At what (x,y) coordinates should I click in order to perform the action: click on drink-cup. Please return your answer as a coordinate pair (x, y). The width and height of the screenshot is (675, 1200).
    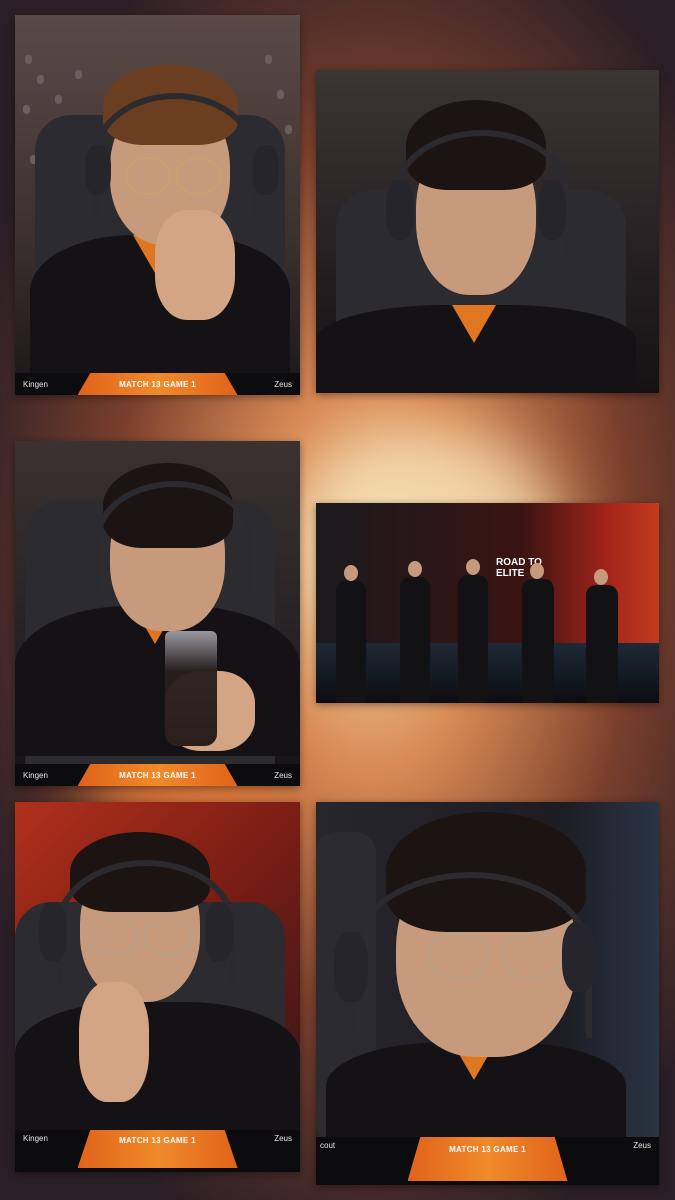
    Looking at the image, I should click on (191, 688).